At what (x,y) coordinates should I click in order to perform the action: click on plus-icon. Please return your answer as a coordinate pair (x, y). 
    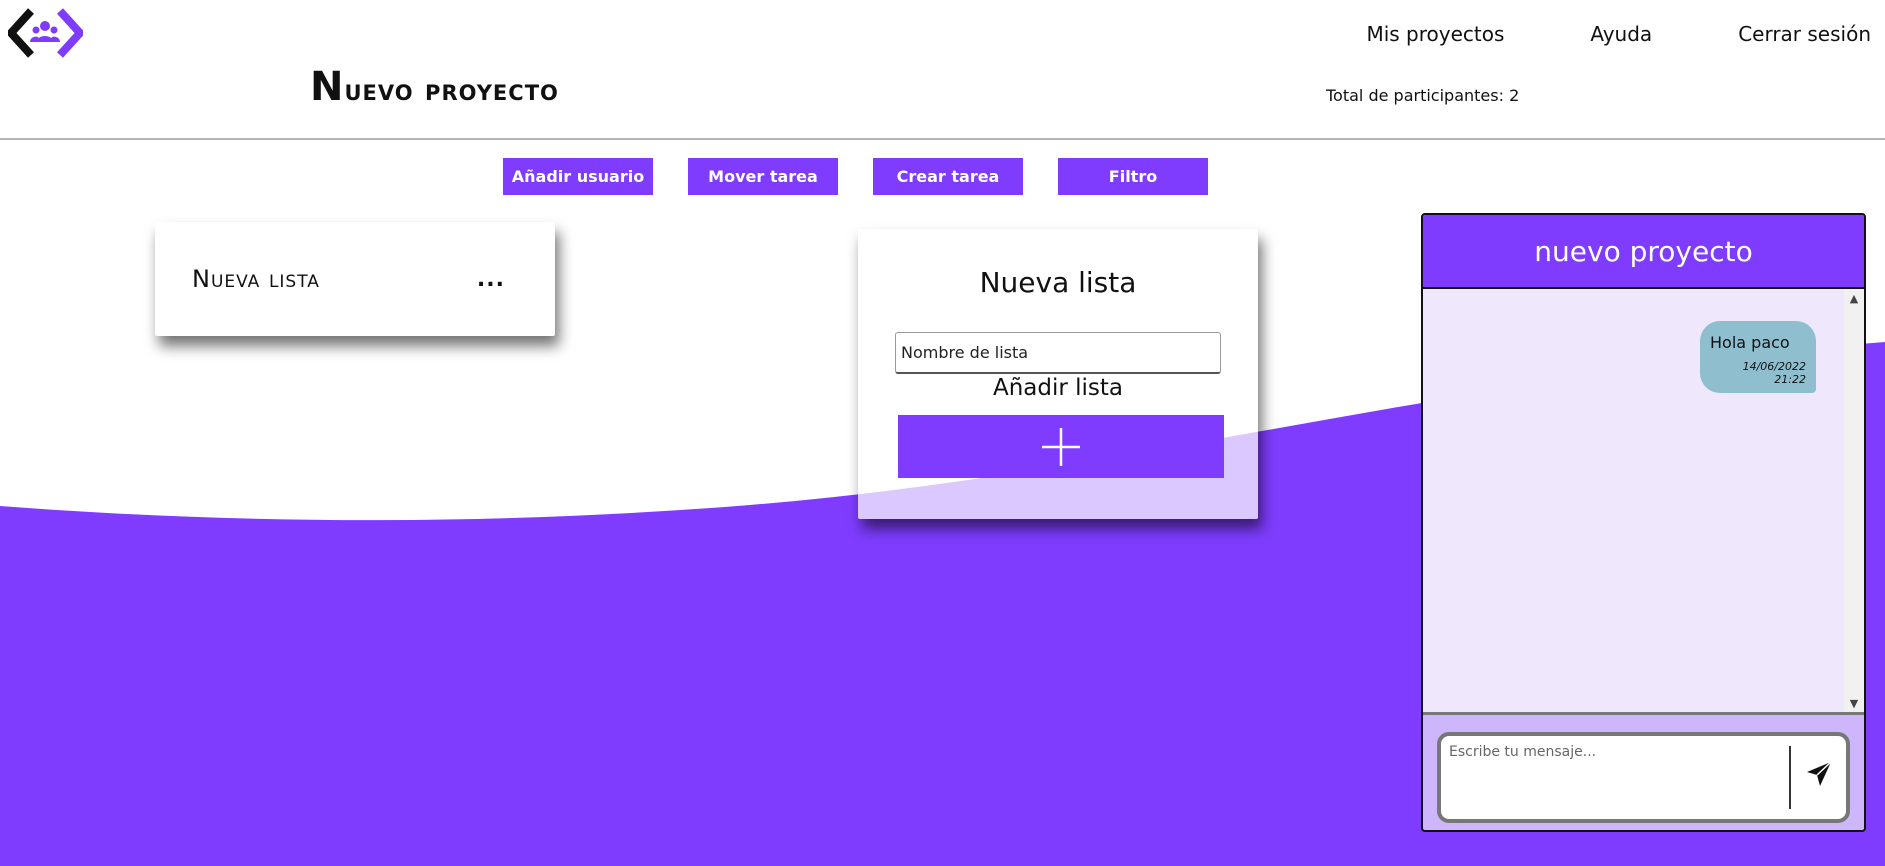
    Looking at the image, I should click on (1061, 446).